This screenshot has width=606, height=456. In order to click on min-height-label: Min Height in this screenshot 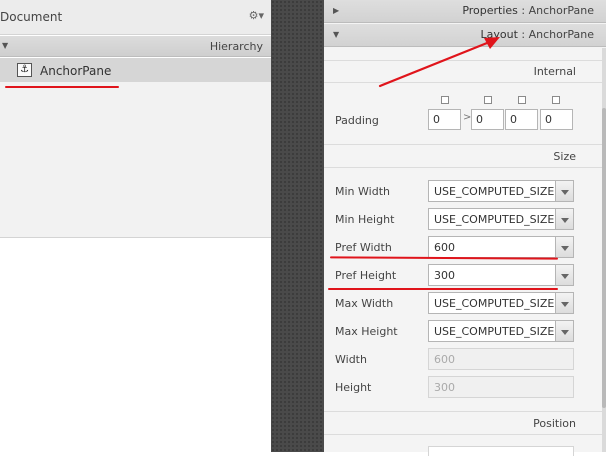, I will do `click(365, 219)`.